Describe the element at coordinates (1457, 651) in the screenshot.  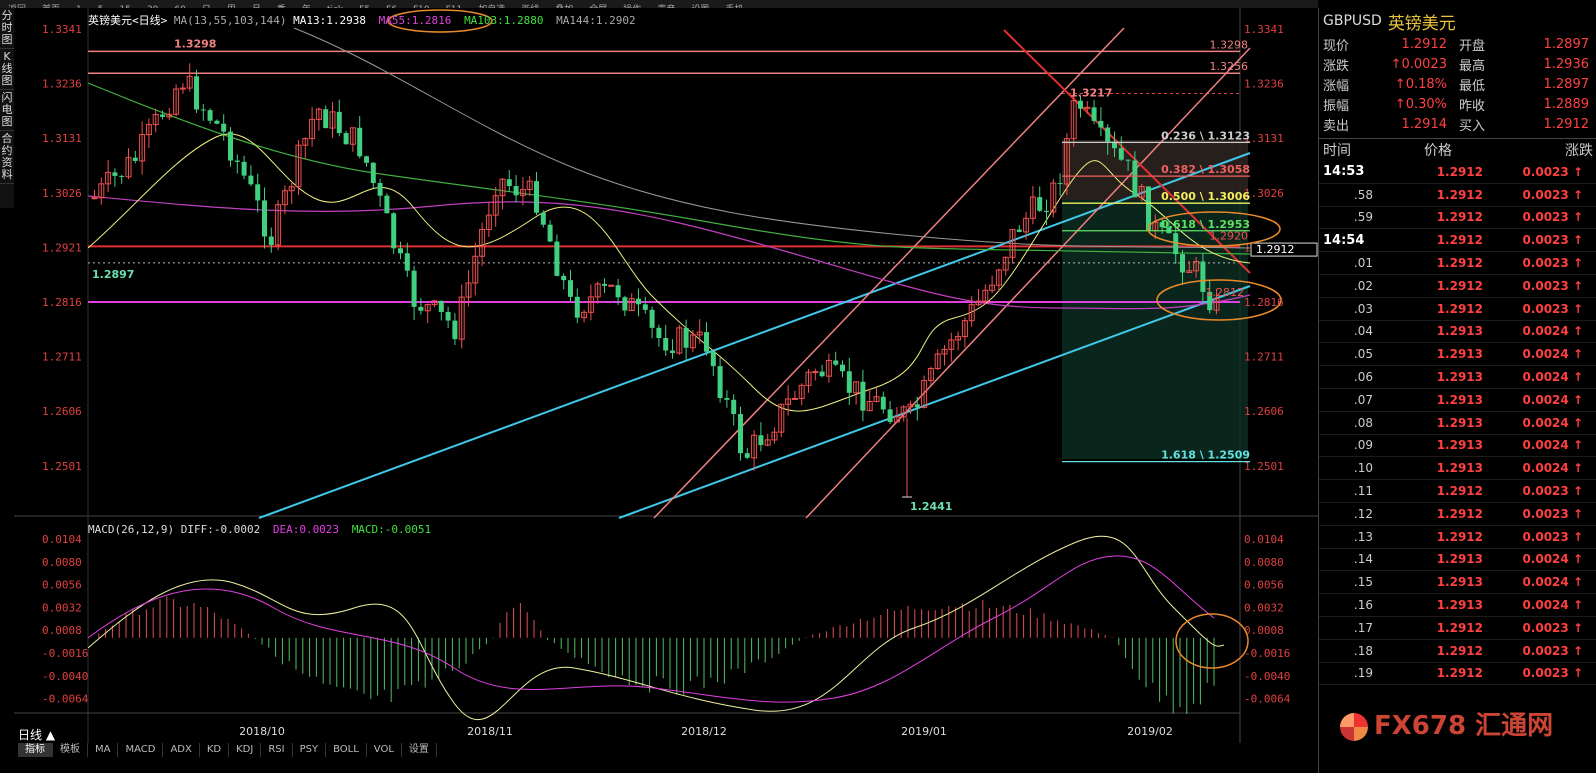
I see `tick-row: .18 1.2912 0.0023 ↑` at that location.